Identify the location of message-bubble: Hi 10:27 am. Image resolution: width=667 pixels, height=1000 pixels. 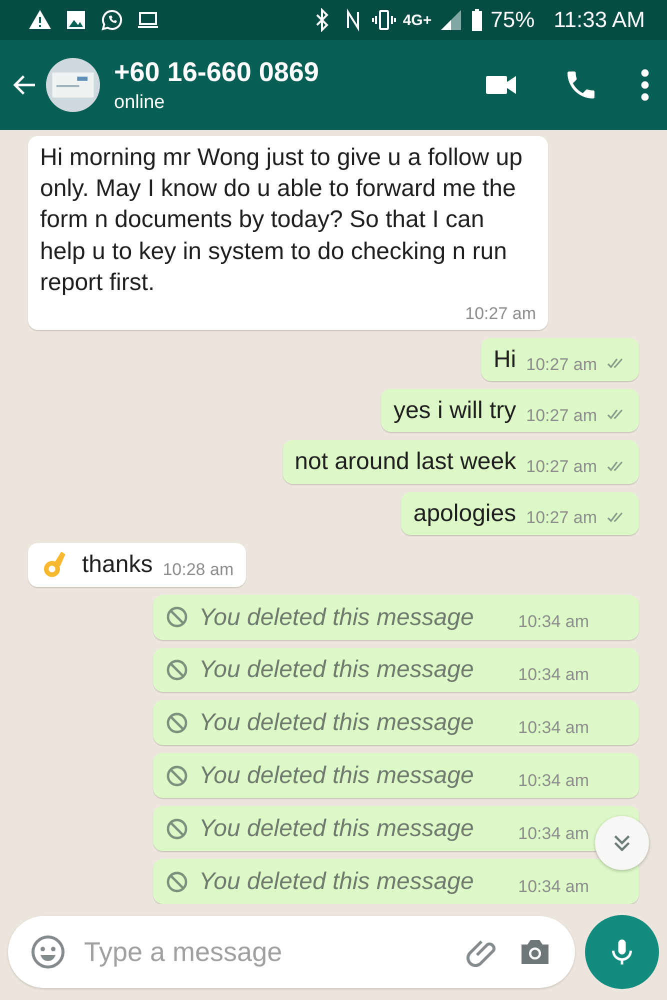
(560, 360).